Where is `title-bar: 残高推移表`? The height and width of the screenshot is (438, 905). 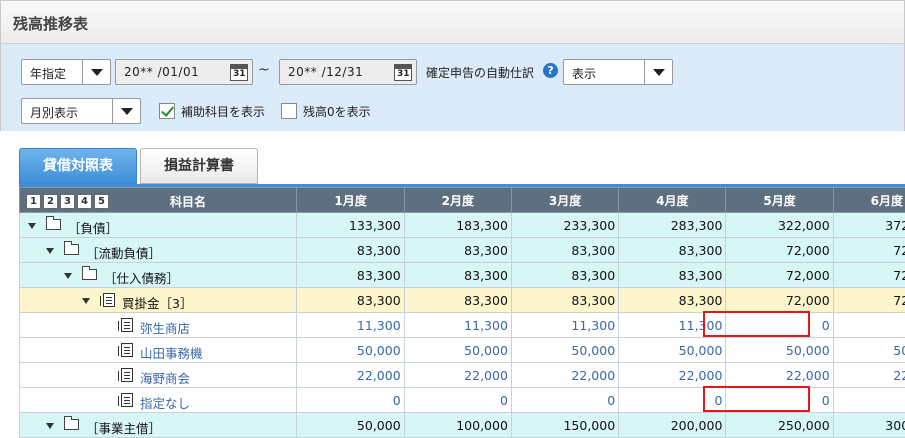 title-bar: 残高推移表 is located at coordinates (452, 22).